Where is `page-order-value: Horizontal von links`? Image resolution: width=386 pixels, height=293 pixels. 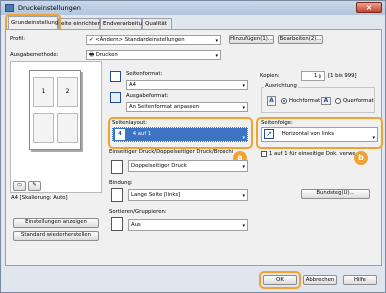 page-order-value: Horizontal von links is located at coordinates (307, 134).